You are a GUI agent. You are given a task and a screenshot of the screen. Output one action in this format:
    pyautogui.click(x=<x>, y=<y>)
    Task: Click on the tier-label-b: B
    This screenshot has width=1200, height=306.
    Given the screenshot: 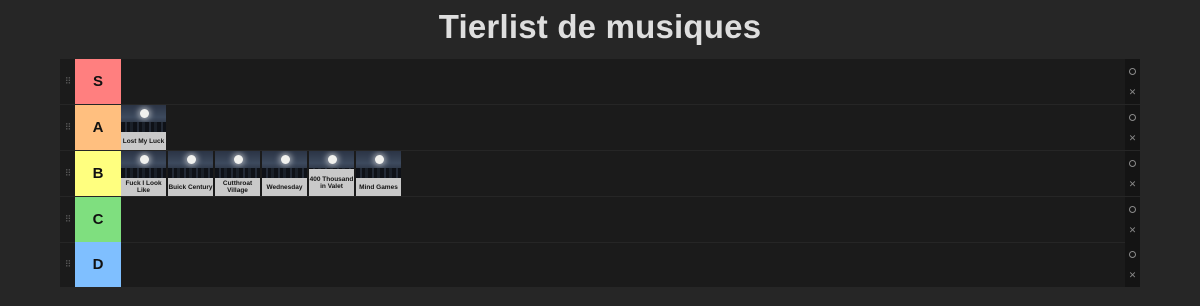 What is the action you would take?
    pyautogui.click(x=98, y=173)
    